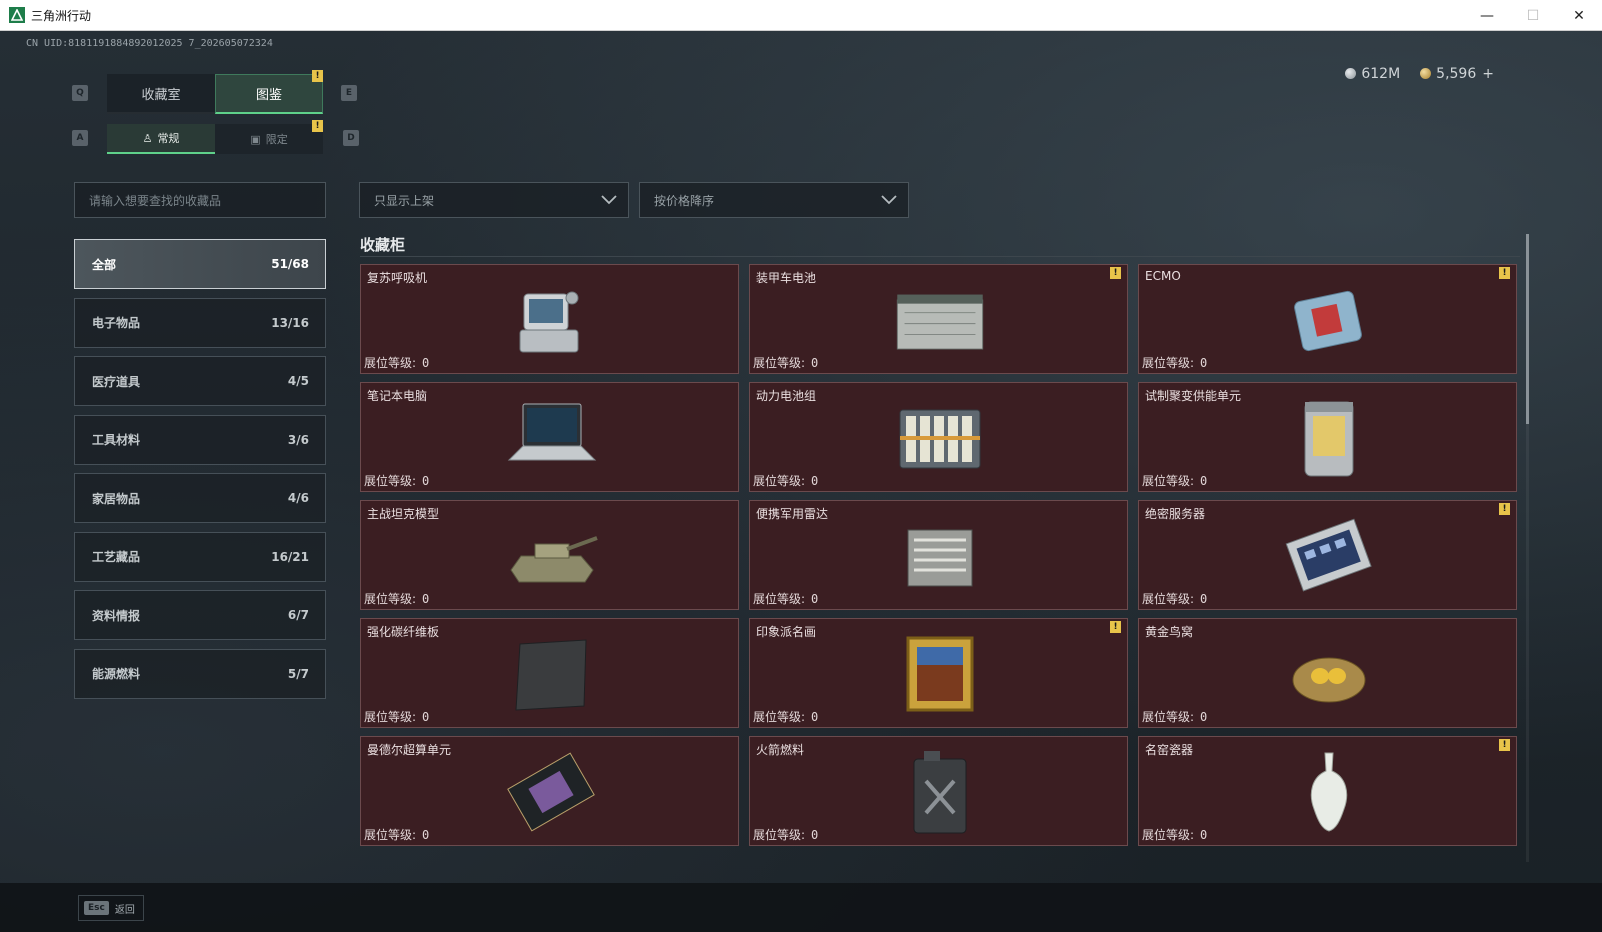 This screenshot has width=1602, height=932. What do you see at coordinates (200, 556) in the screenshot?
I see `category-crafts: 工艺藏品 16/21` at bounding box center [200, 556].